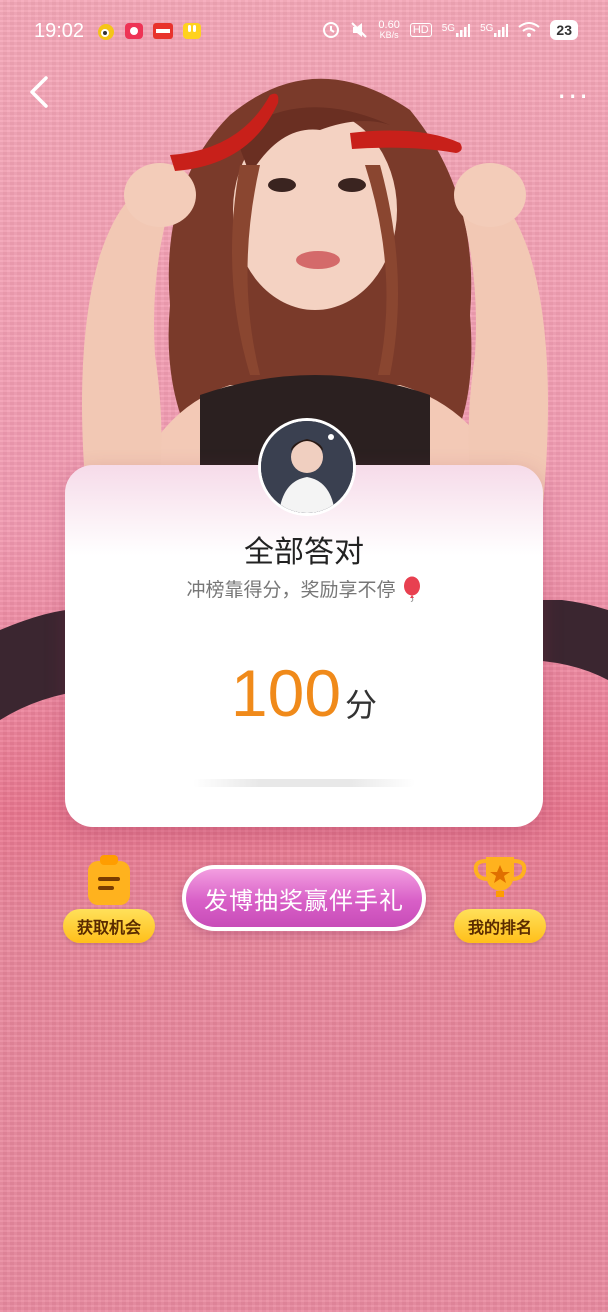 This screenshot has width=608, height=1312. I want to click on hd-icon: HD, so click(420, 30).